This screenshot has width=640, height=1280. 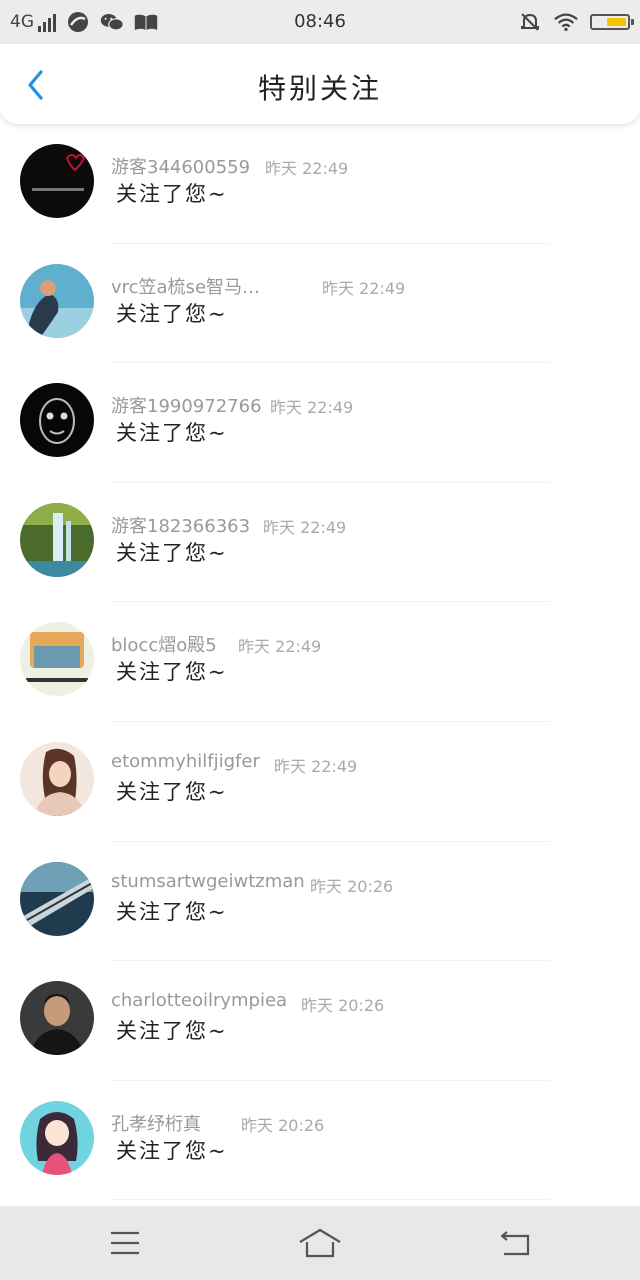 What do you see at coordinates (616, 22) in the screenshot?
I see `battery-level` at bounding box center [616, 22].